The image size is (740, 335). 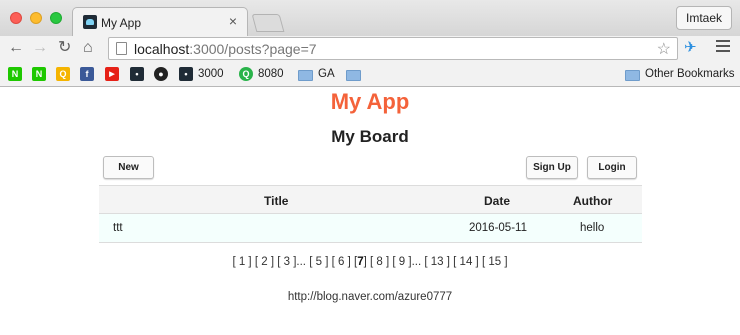 I want to click on sign-up-button: Sign Up, so click(x=552, y=167).